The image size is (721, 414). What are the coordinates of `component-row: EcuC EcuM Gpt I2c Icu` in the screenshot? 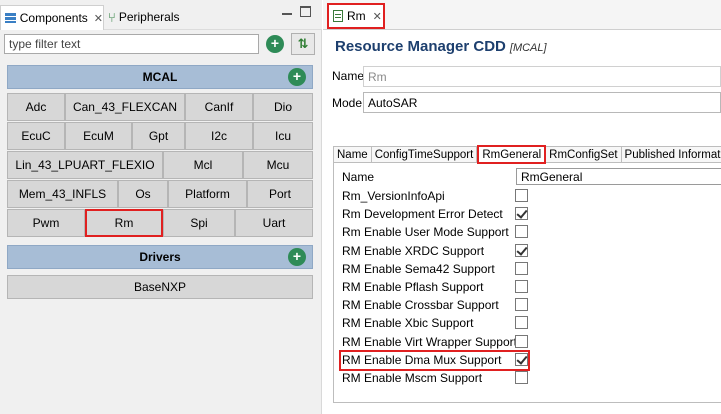 It's located at (160, 136).